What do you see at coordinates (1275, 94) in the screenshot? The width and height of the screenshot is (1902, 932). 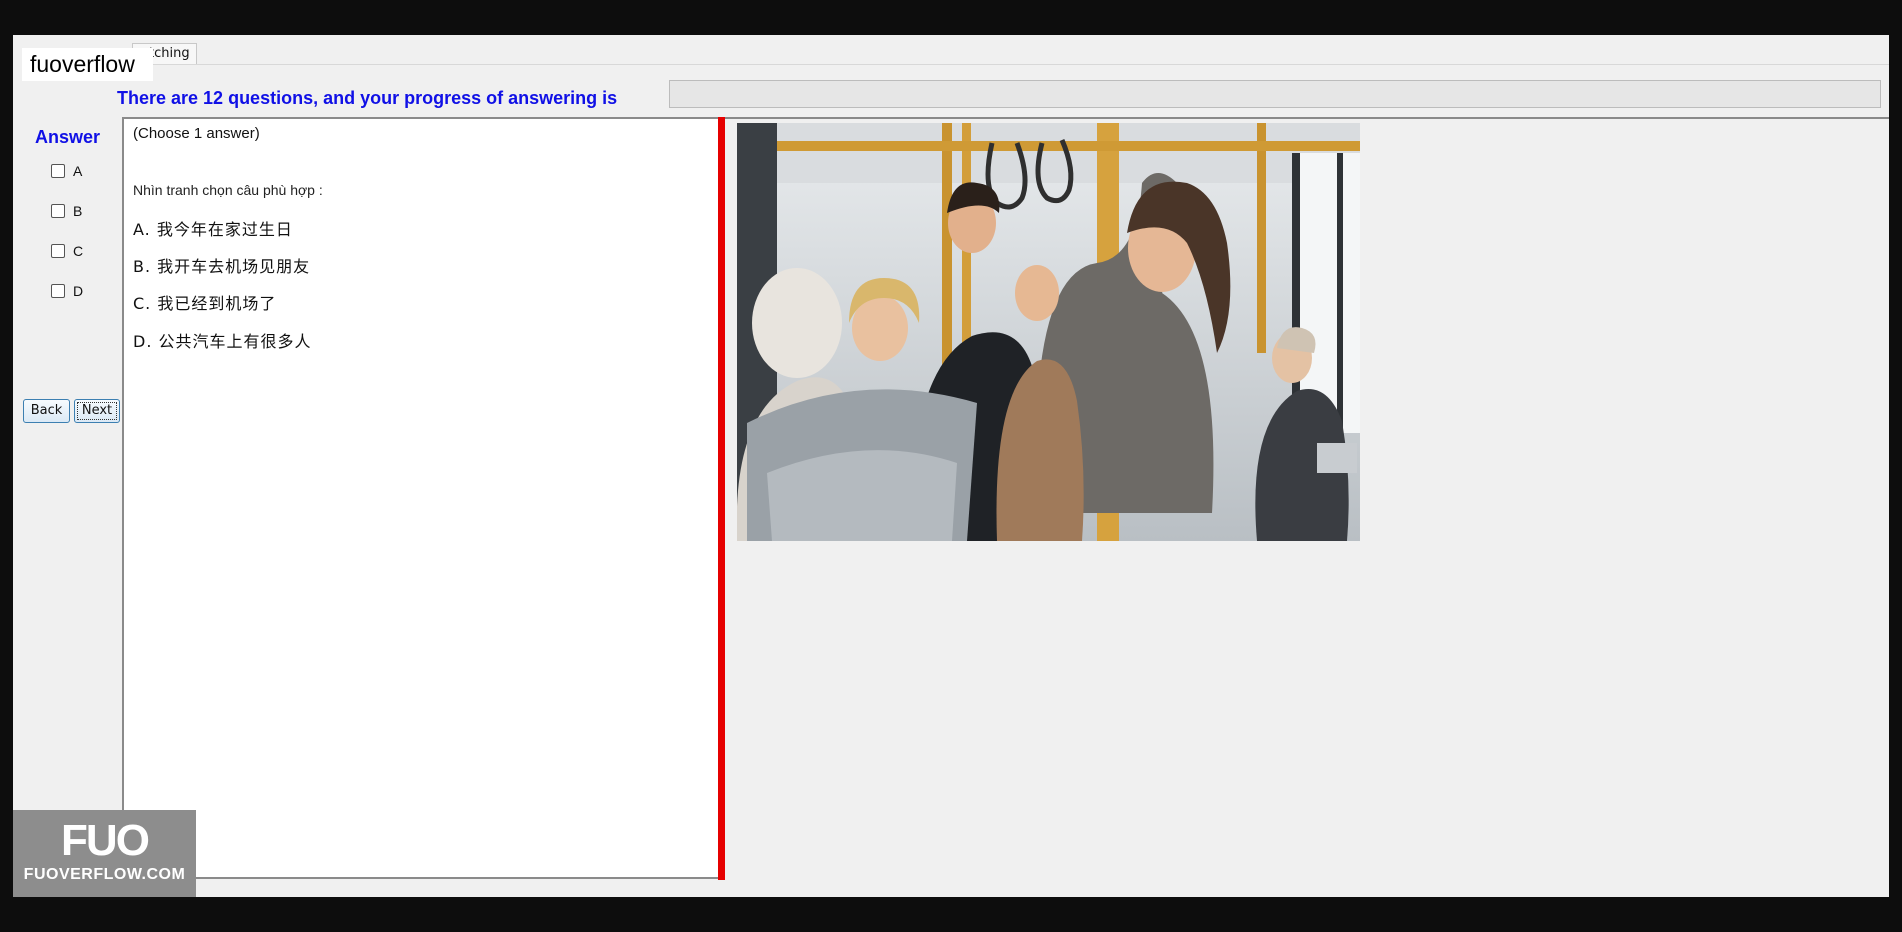 I see `progress-bar` at bounding box center [1275, 94].